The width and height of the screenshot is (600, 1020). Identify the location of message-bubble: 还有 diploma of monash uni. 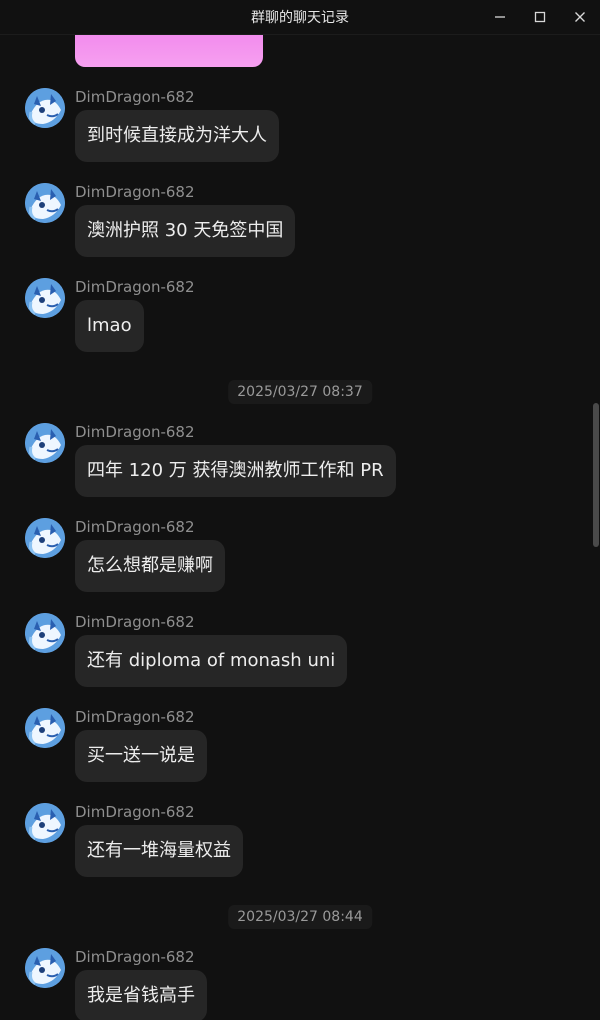
(211, 661).